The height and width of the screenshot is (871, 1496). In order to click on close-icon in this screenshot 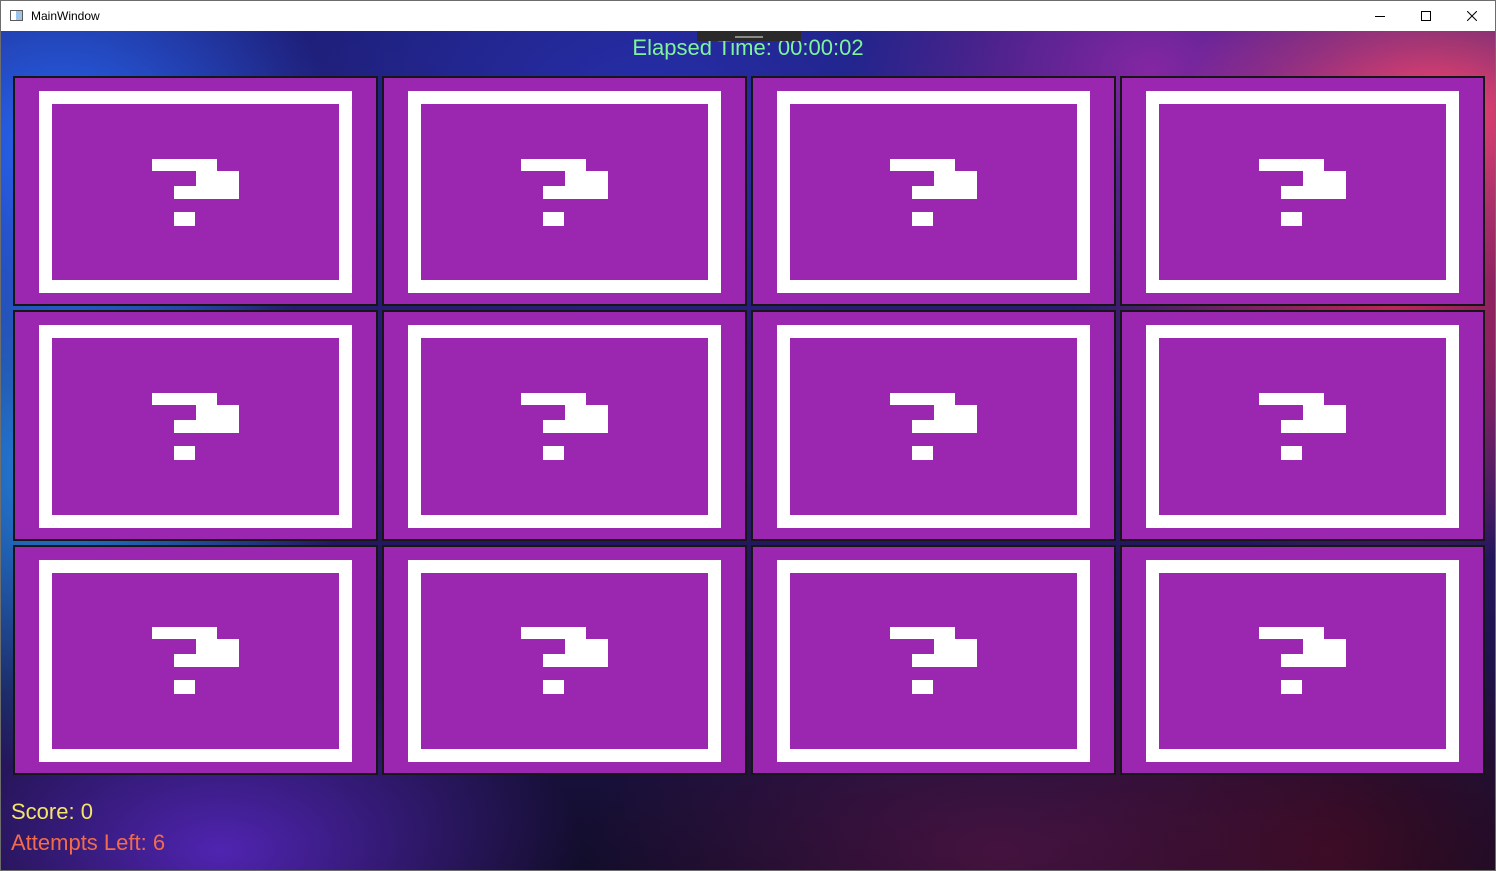, I will do `click(1472, 16)`.